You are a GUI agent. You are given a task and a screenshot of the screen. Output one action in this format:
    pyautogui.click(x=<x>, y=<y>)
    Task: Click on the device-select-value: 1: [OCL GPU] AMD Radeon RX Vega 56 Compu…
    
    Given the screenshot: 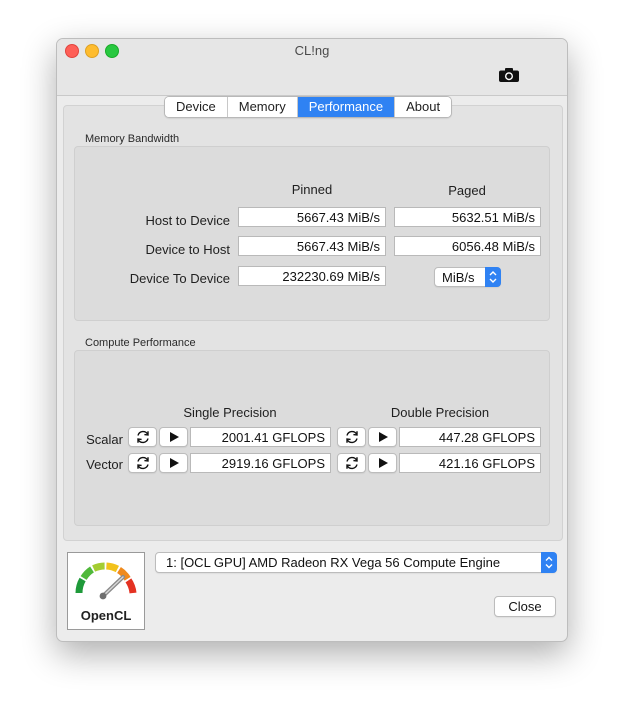 What is the action you would take?
    pyautogui.click(x=333, y=562)
    